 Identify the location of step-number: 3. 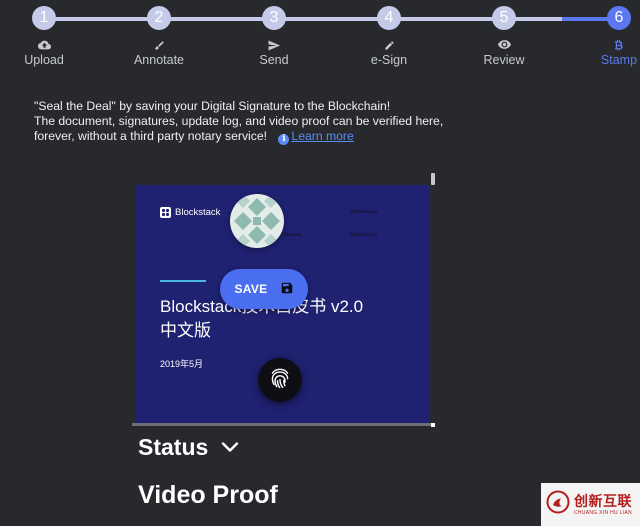
(274, 18).